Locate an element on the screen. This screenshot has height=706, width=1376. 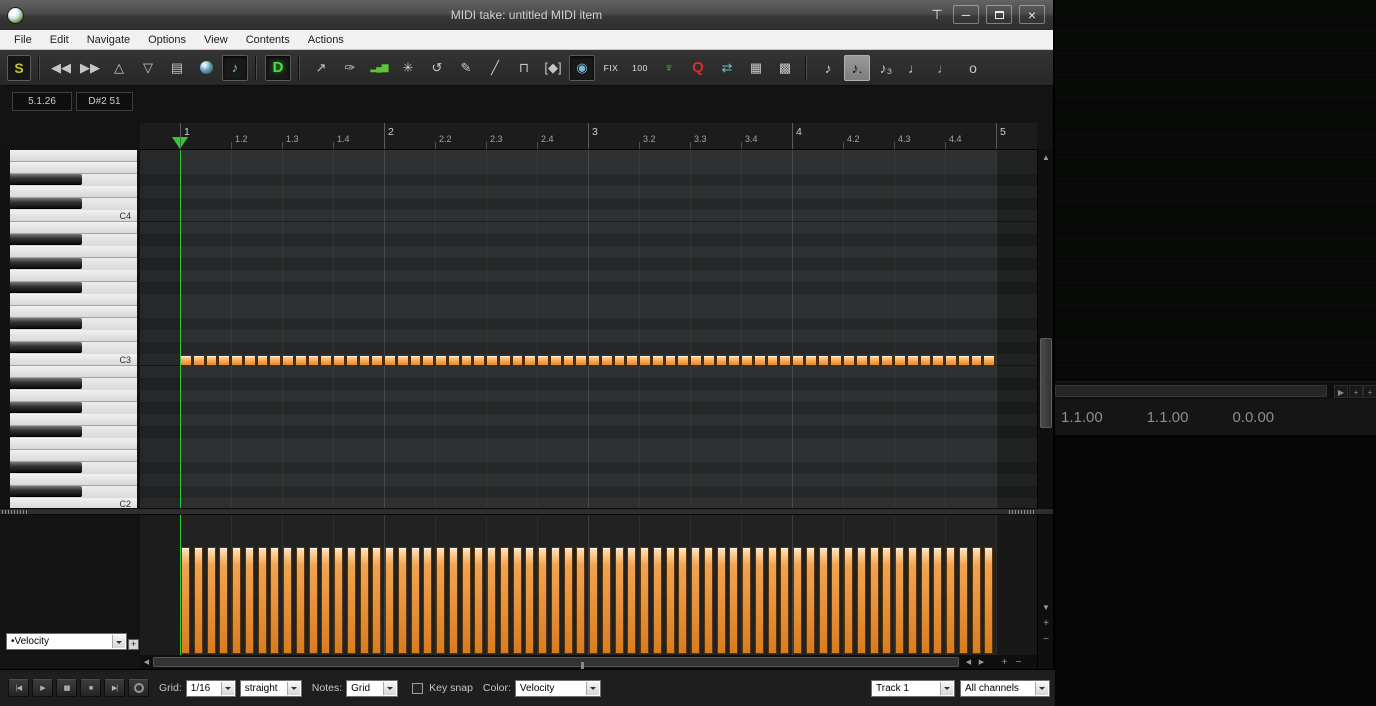
insert-note-button: ↗ is located at coordinates (321, 68).